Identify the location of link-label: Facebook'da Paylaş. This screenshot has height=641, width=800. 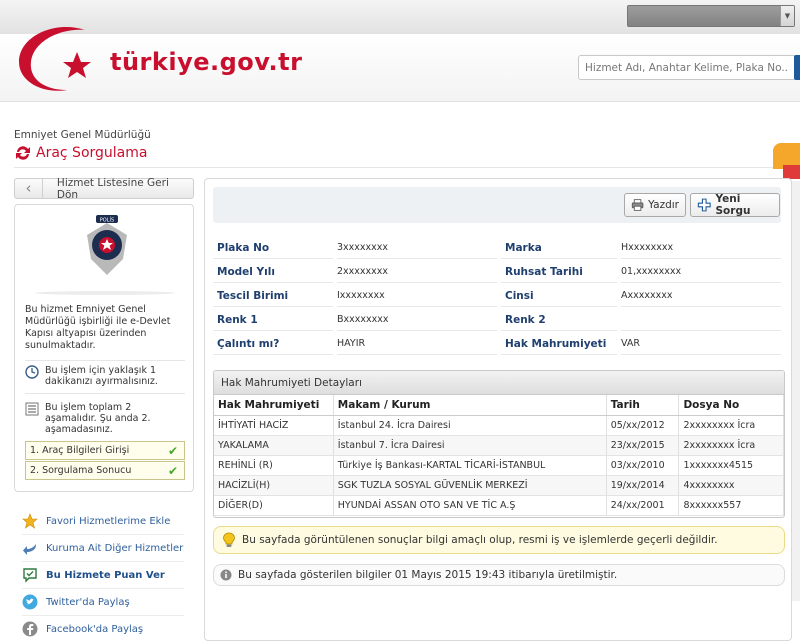
(95, 629).